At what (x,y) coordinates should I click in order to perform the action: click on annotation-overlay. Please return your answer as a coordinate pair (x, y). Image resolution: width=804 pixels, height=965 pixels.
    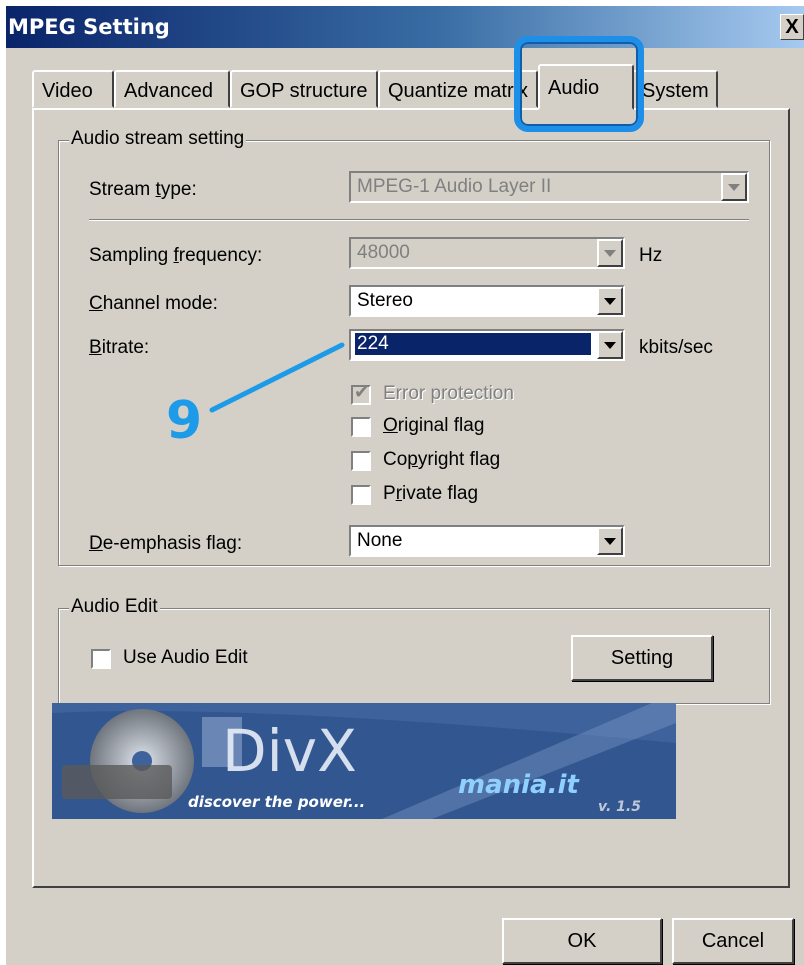
    Looking at the image, I should click on (277, 377).